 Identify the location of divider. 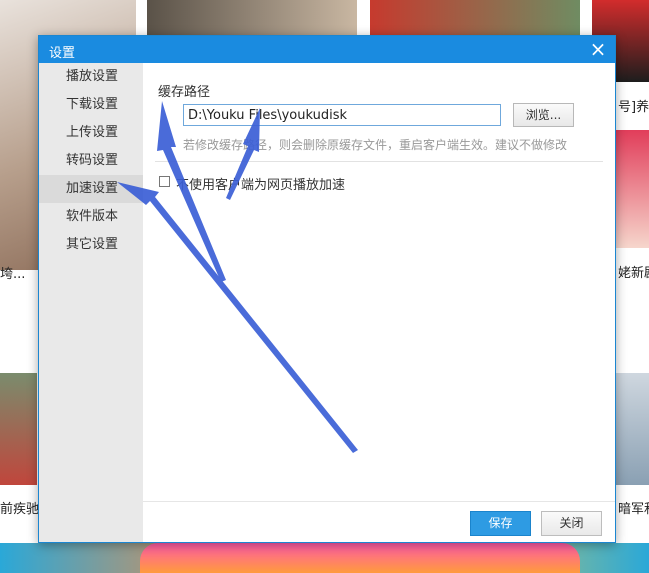
(379, 161).